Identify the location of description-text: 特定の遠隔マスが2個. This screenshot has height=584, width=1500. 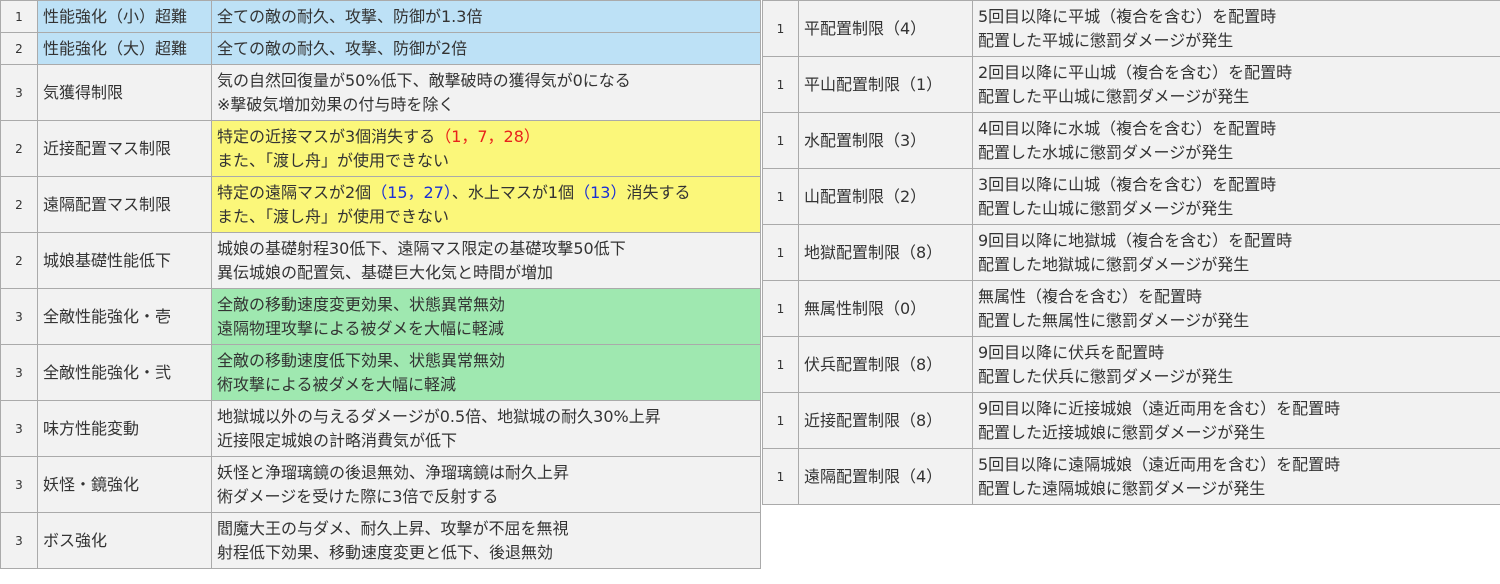
(294, 192).